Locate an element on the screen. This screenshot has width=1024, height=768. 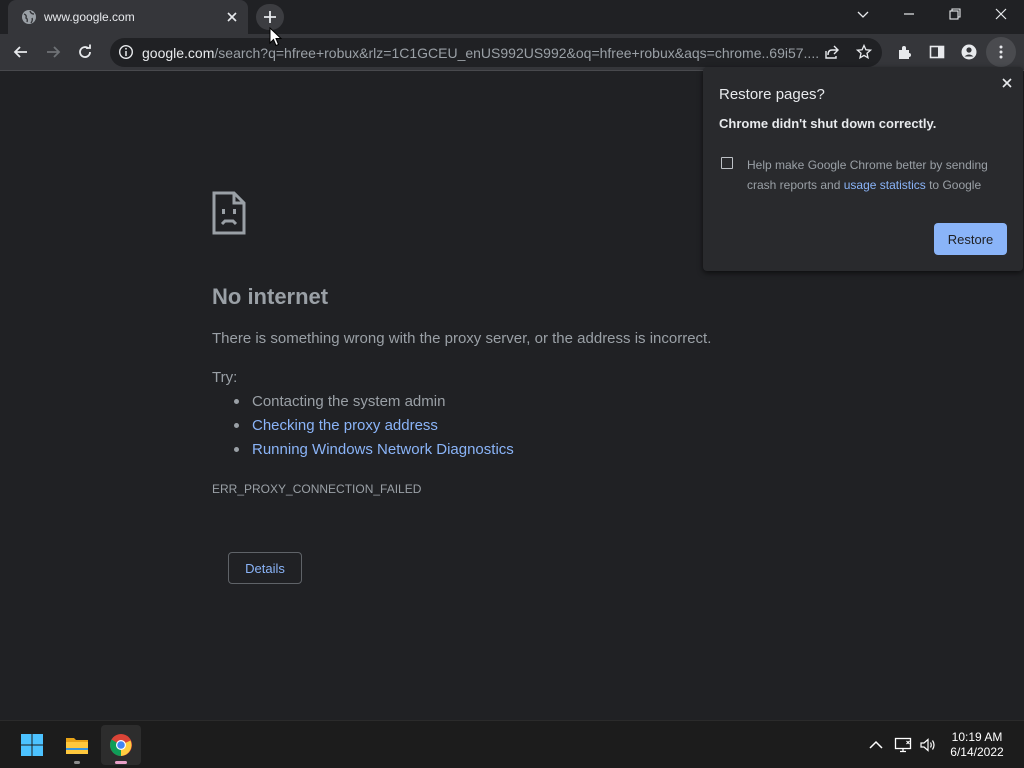
side-panel-icon is located at coordinates (937, 52).